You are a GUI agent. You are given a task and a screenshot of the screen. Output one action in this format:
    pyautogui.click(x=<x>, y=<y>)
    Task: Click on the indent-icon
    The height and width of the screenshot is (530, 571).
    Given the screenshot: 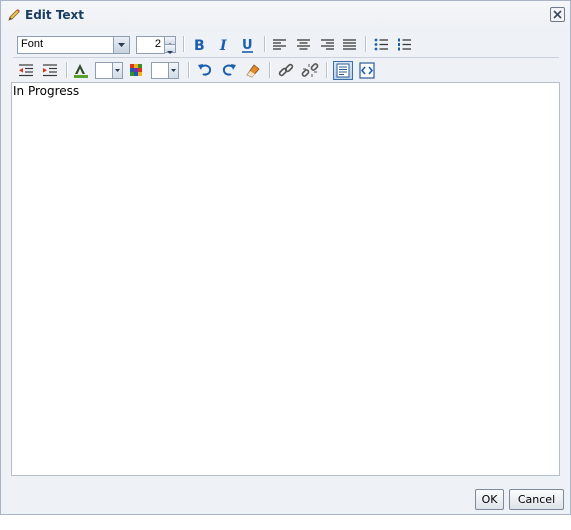 What is the action you would take?
    pyautogui.click(x=50, y=70)
    